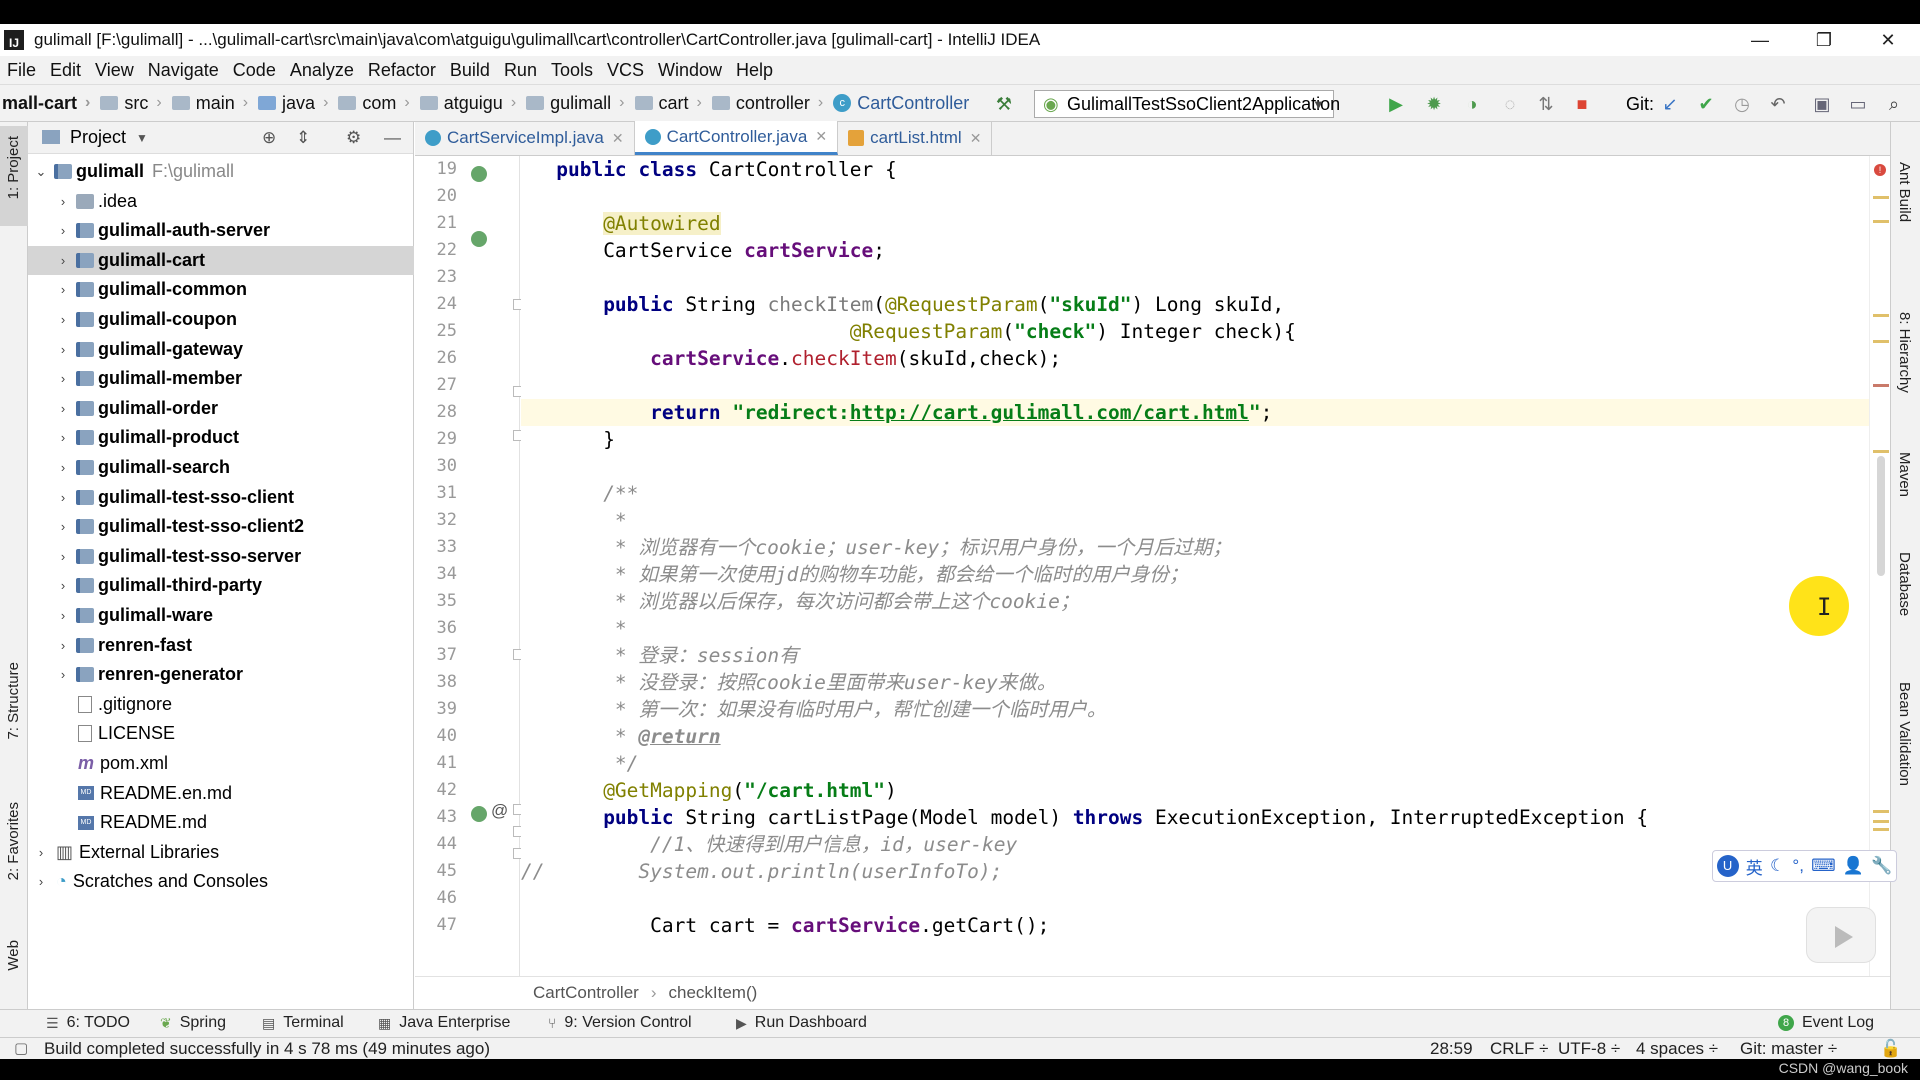  I want to click on menu-refactor: Refactor, so click(402, 70).